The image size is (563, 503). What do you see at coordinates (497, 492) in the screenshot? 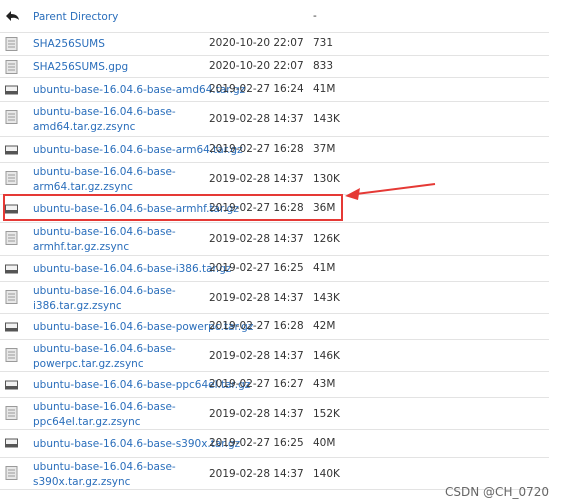
I see `watermark: CSDN @CH_0720` at bounding box center [497, 492].